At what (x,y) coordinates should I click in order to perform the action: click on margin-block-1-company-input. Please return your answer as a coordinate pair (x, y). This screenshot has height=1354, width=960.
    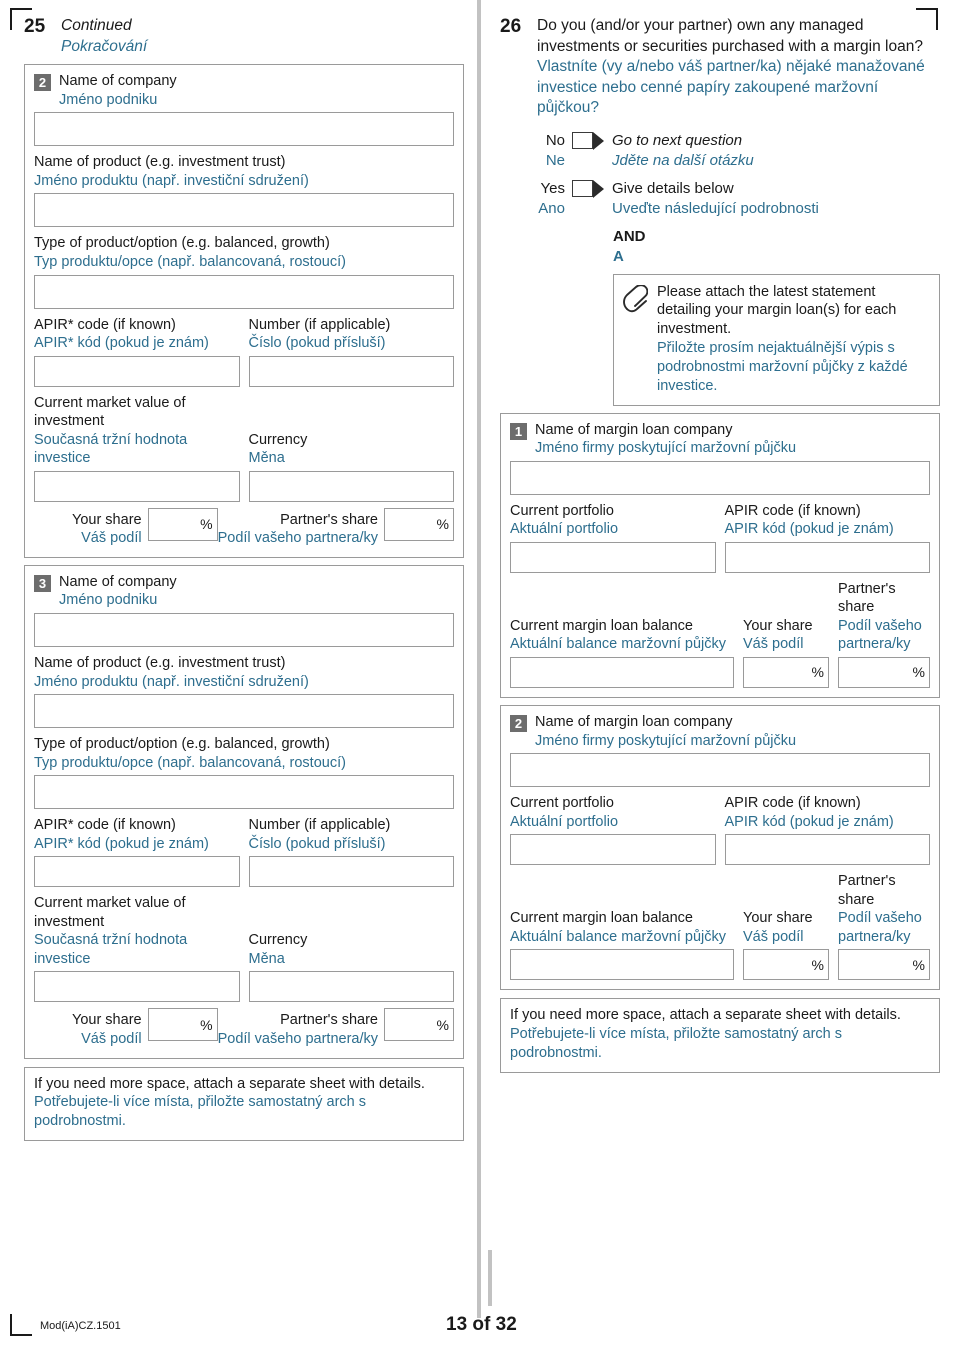
    Looking at the image, I should click on (720, 477).